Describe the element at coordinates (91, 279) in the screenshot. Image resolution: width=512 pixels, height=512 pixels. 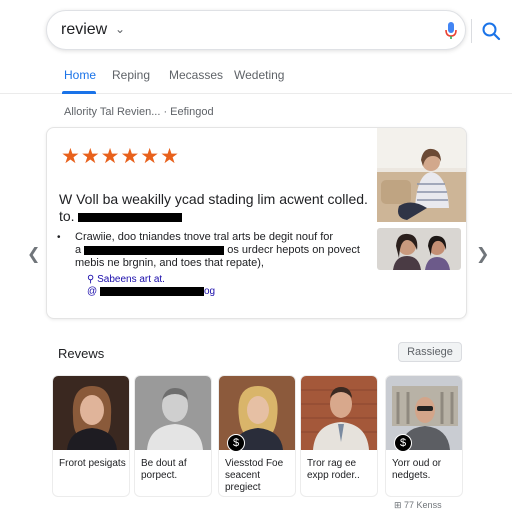
I see `link-icon: ⚲` at that location.